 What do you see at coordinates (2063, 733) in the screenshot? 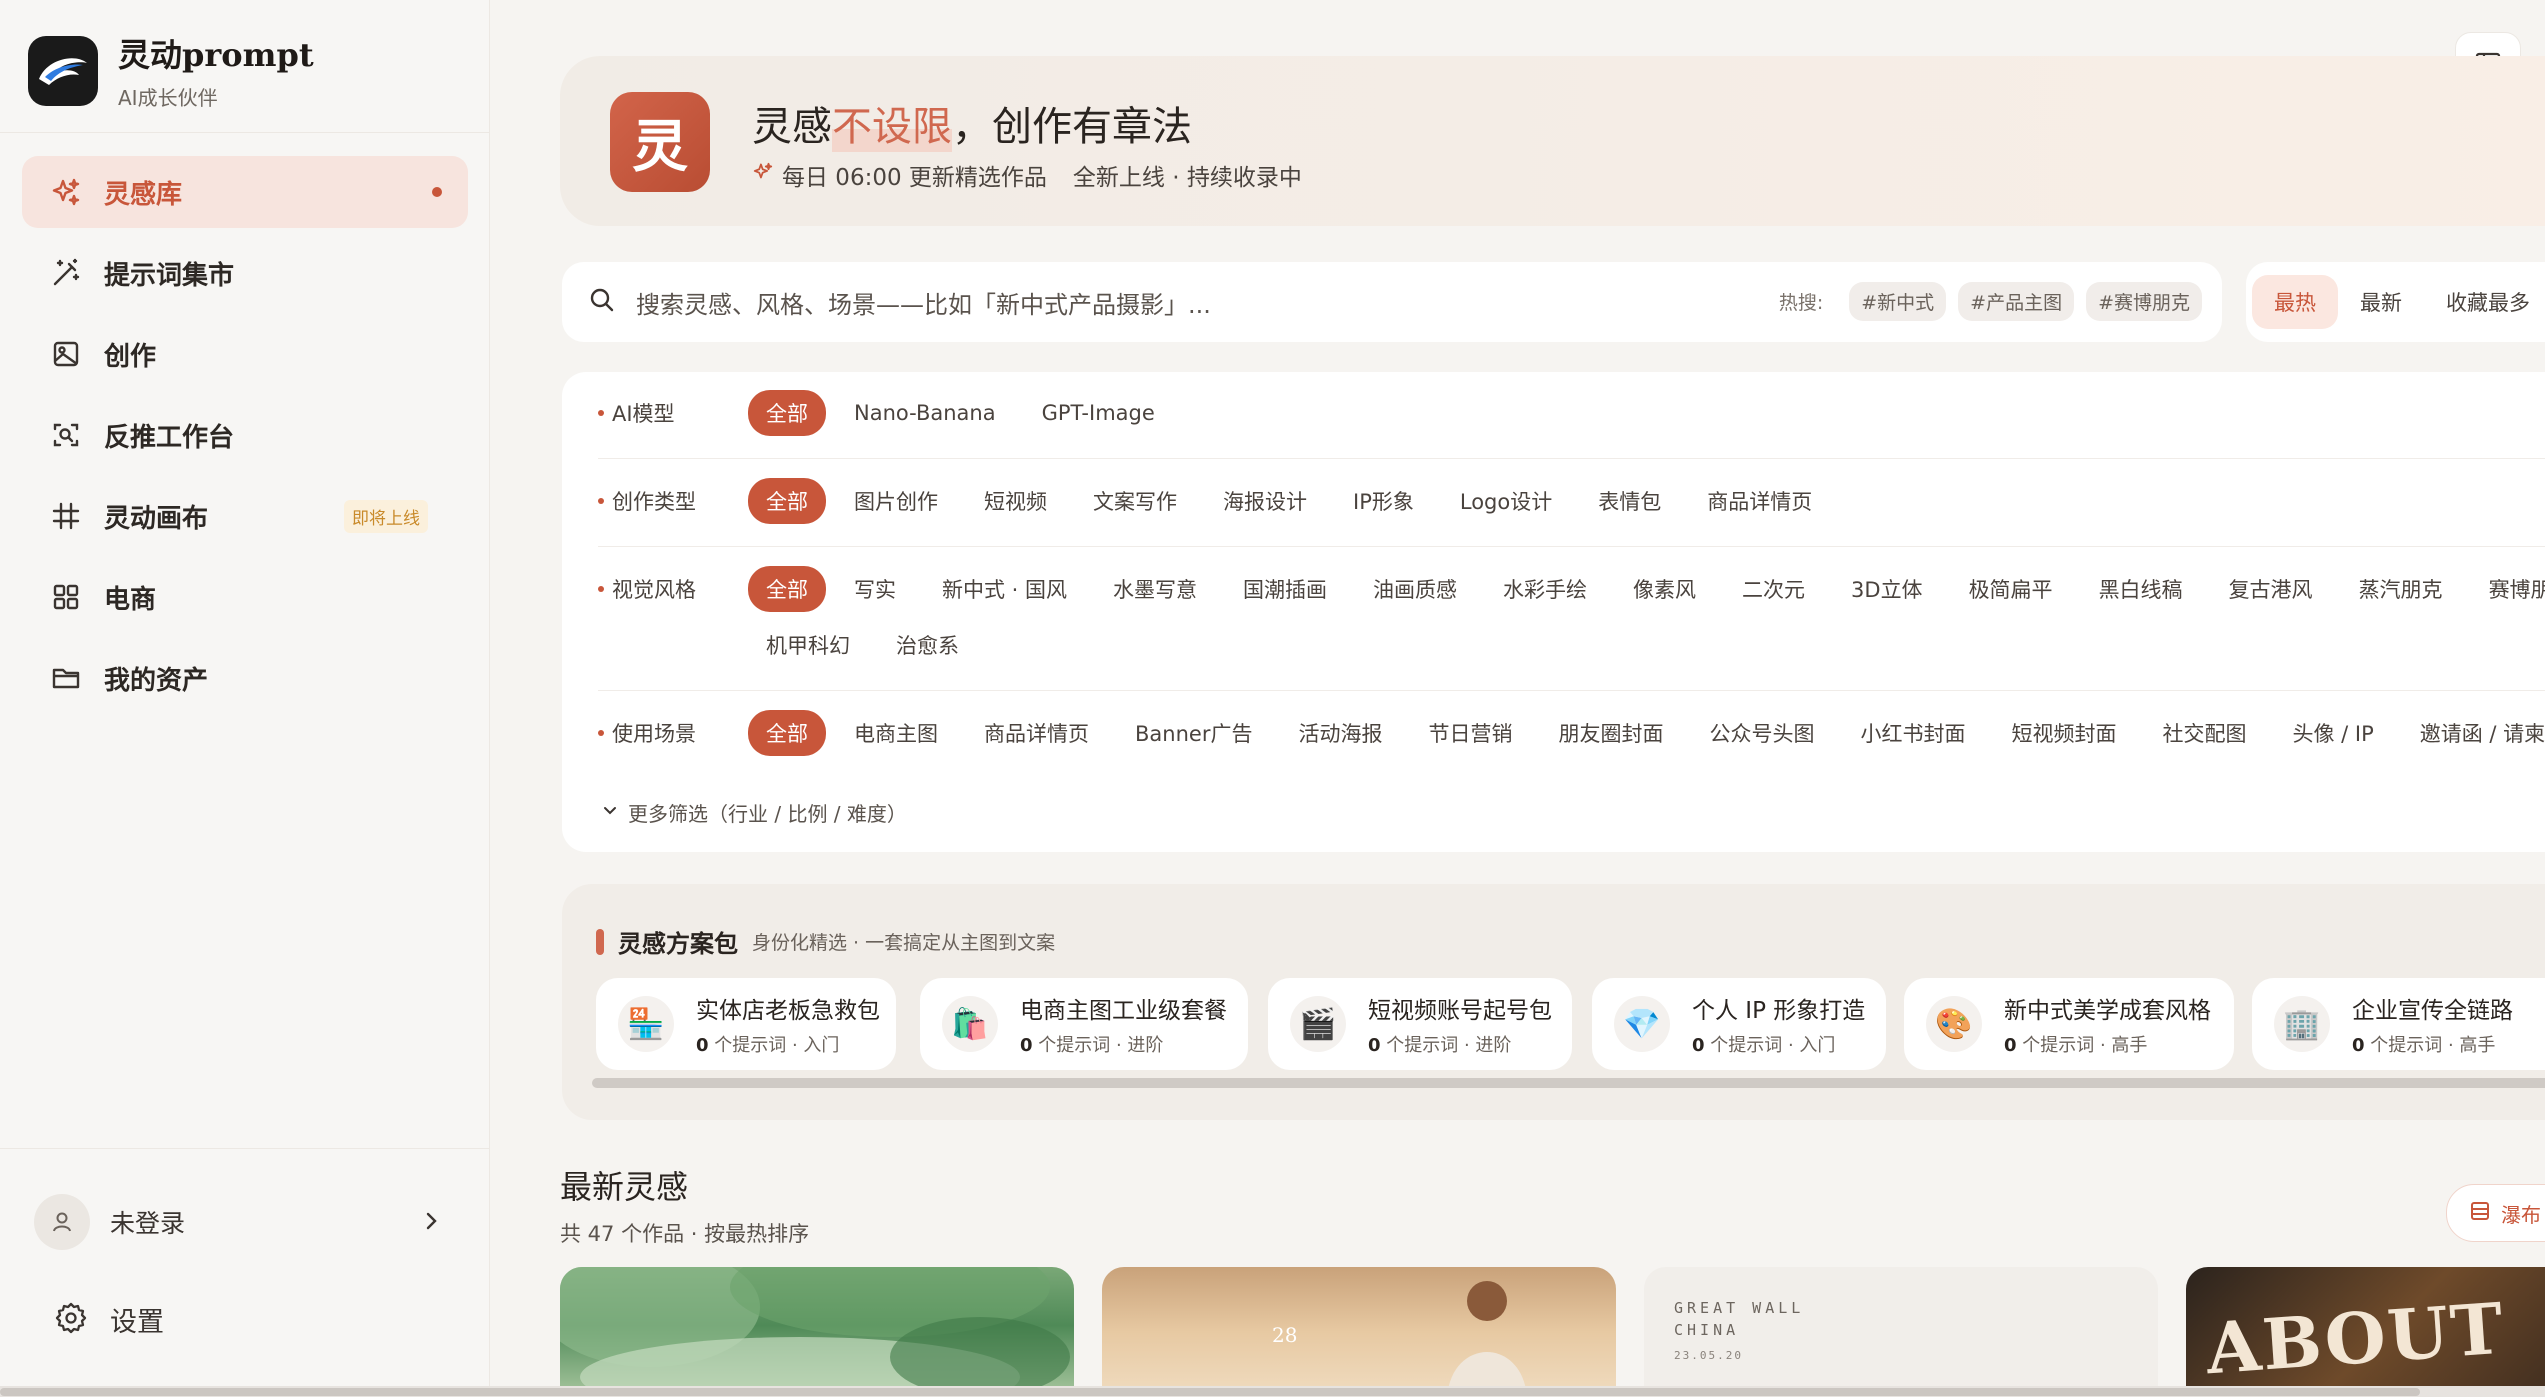
I see `filter-chip: 短视频封面` at bounding box center [2063, 733].